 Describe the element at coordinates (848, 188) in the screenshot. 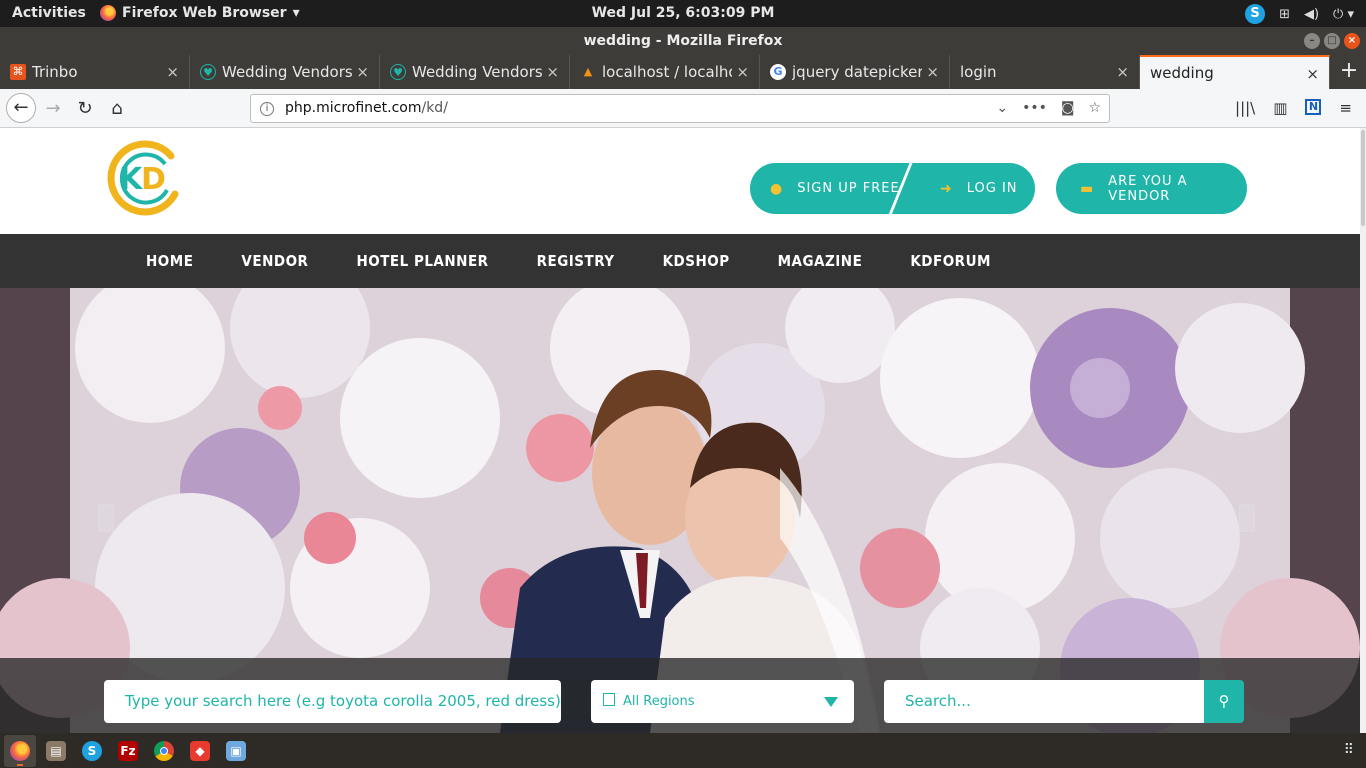

I see `sign-up-label: SIGN UP FREE` at that location.